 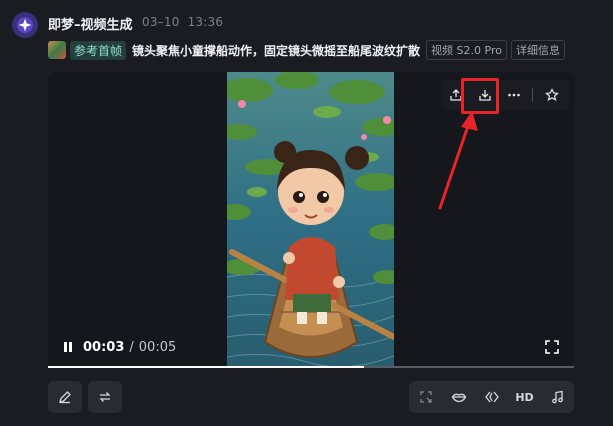 I want to click on prompt-text: 镜头聚焦小童撑船动作，固定镜头微摇至船尾波纹扩散, so click(x=276, y=50).